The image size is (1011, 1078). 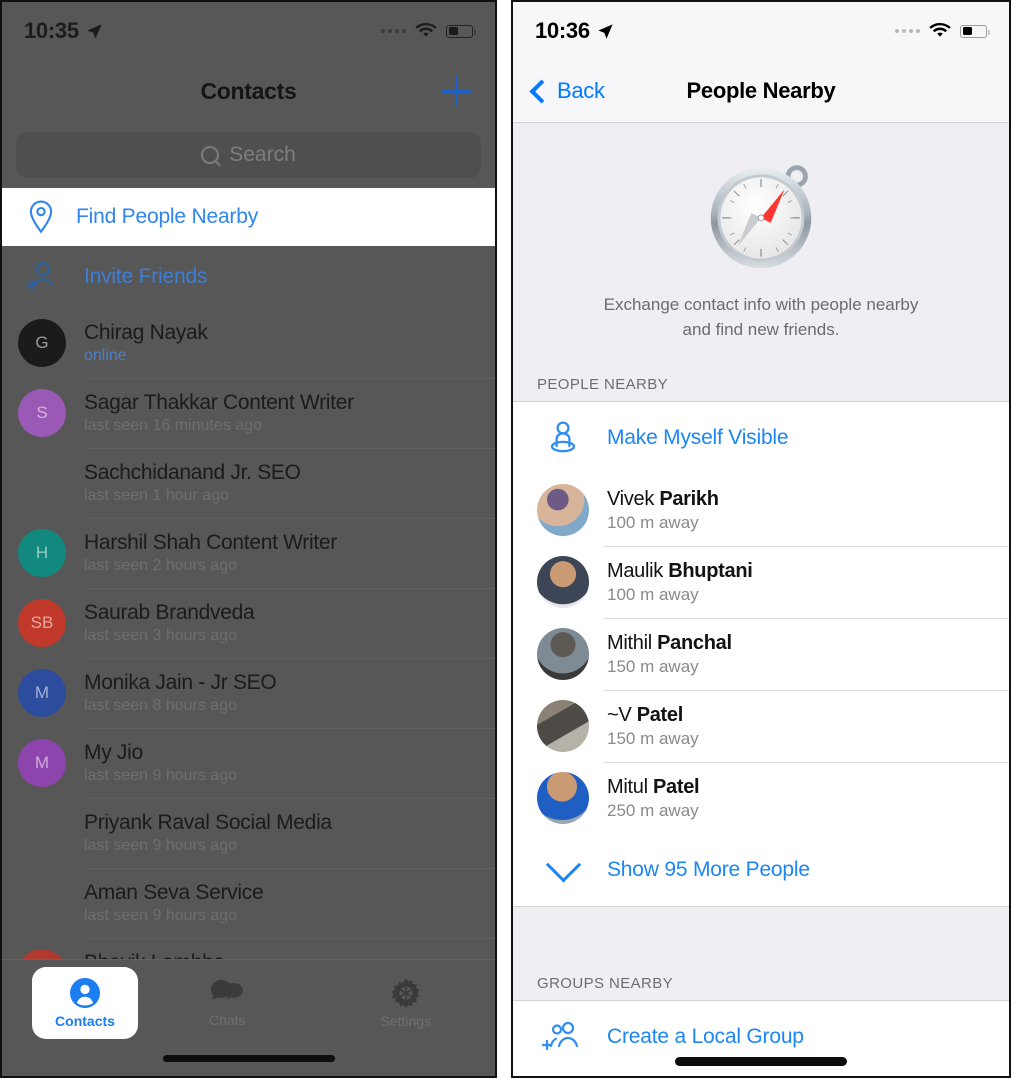 What do you see at coordinates (708, 870) in the screenshot?
I see `show-more-people-label: Show 95 More People` at bounding box center [708, 870].